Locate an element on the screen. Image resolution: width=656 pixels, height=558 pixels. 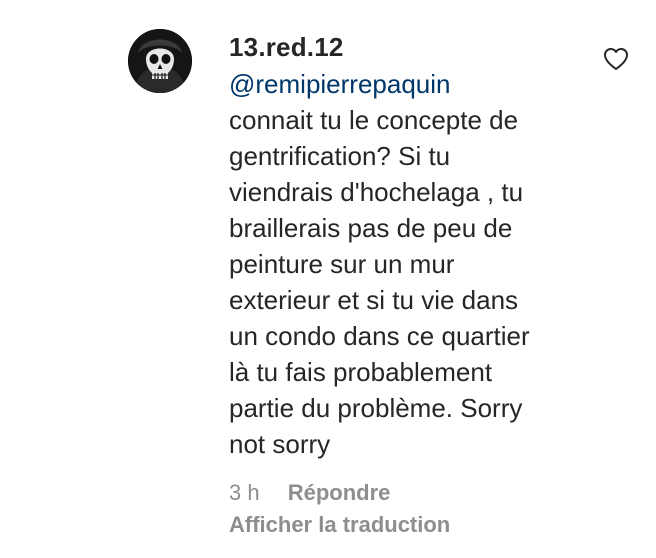
heart-outline-icon is located at coordinates (616, 59).